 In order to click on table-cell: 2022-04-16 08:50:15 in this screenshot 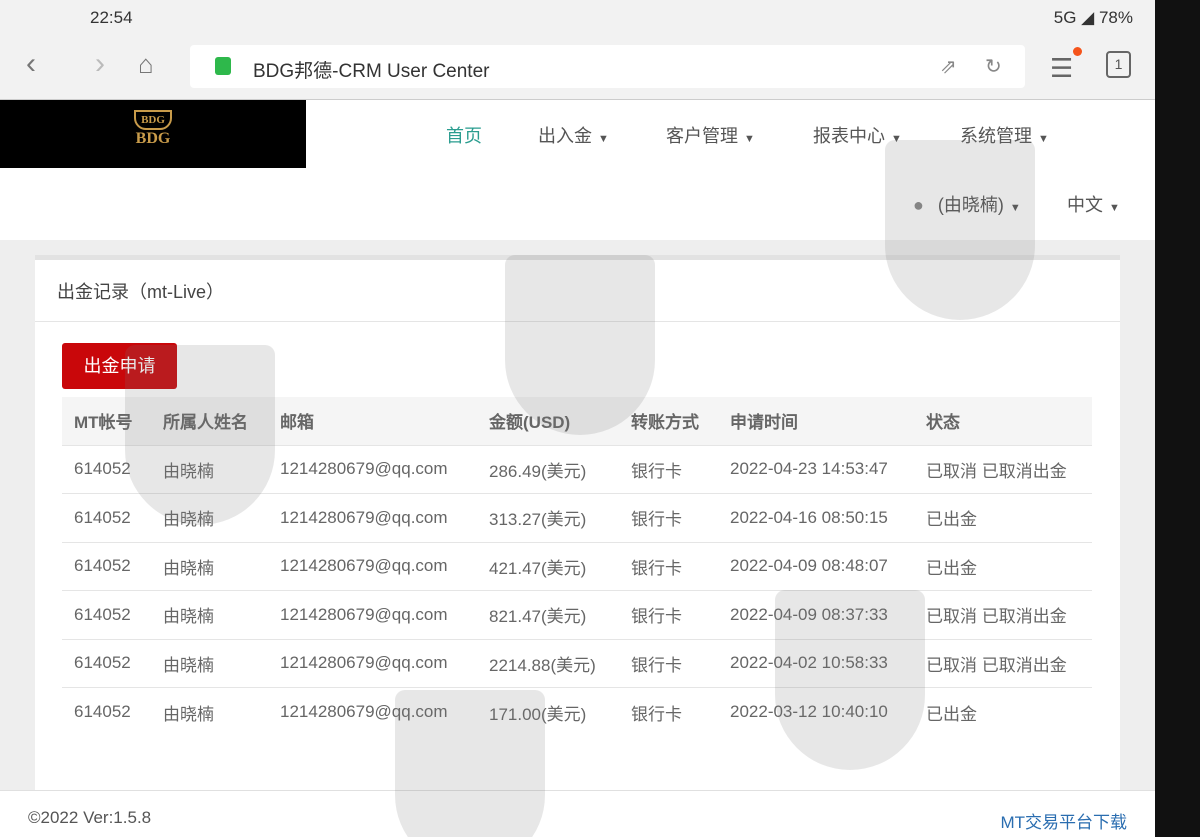, I will do `click(816, 517)`.